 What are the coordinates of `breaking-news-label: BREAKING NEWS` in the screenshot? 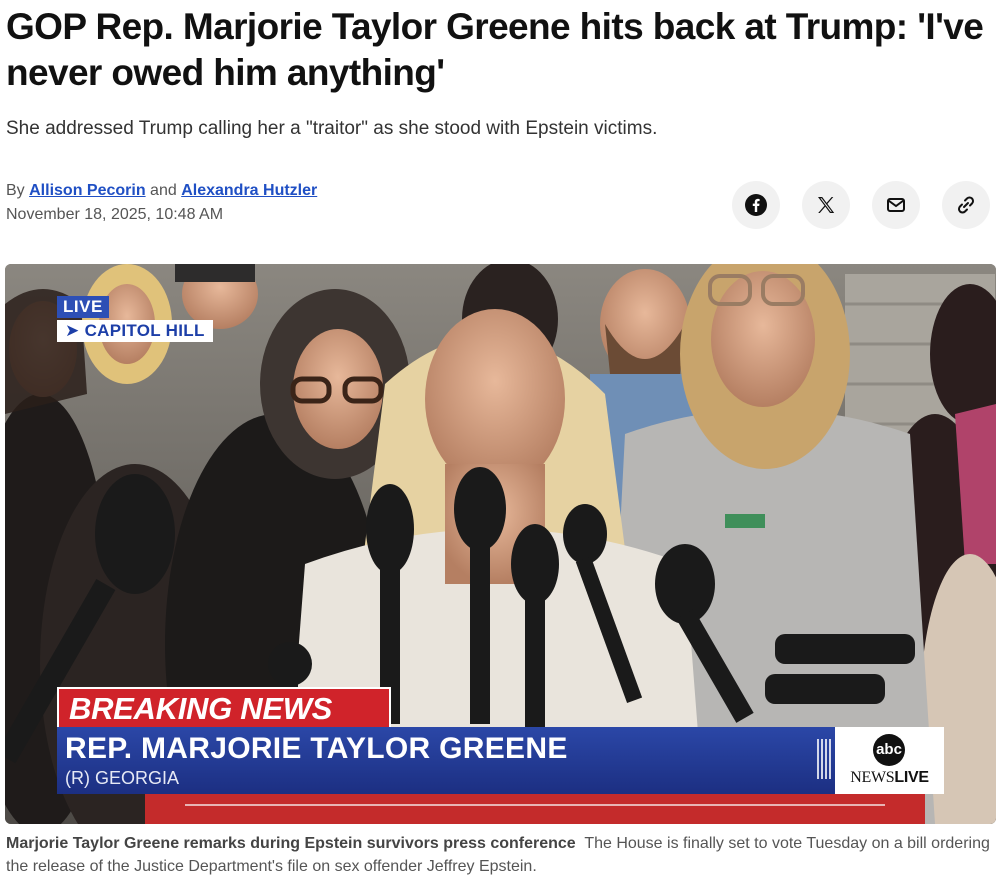 It's located at (201, 708).